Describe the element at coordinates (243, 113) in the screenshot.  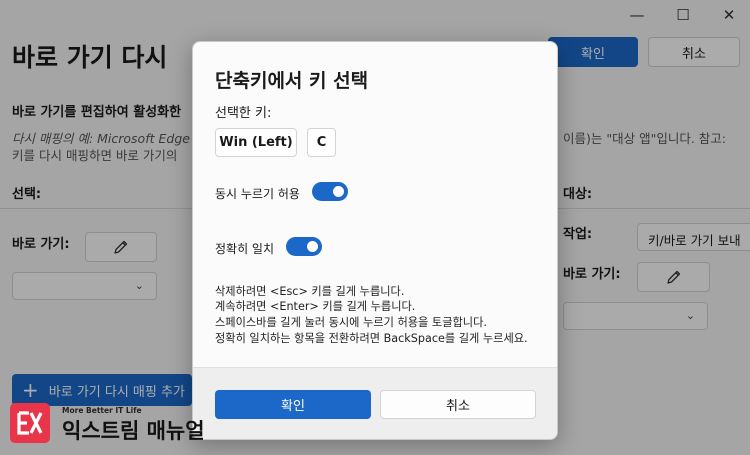
I see `selected-keys-label: 선택한 키:` at that location.